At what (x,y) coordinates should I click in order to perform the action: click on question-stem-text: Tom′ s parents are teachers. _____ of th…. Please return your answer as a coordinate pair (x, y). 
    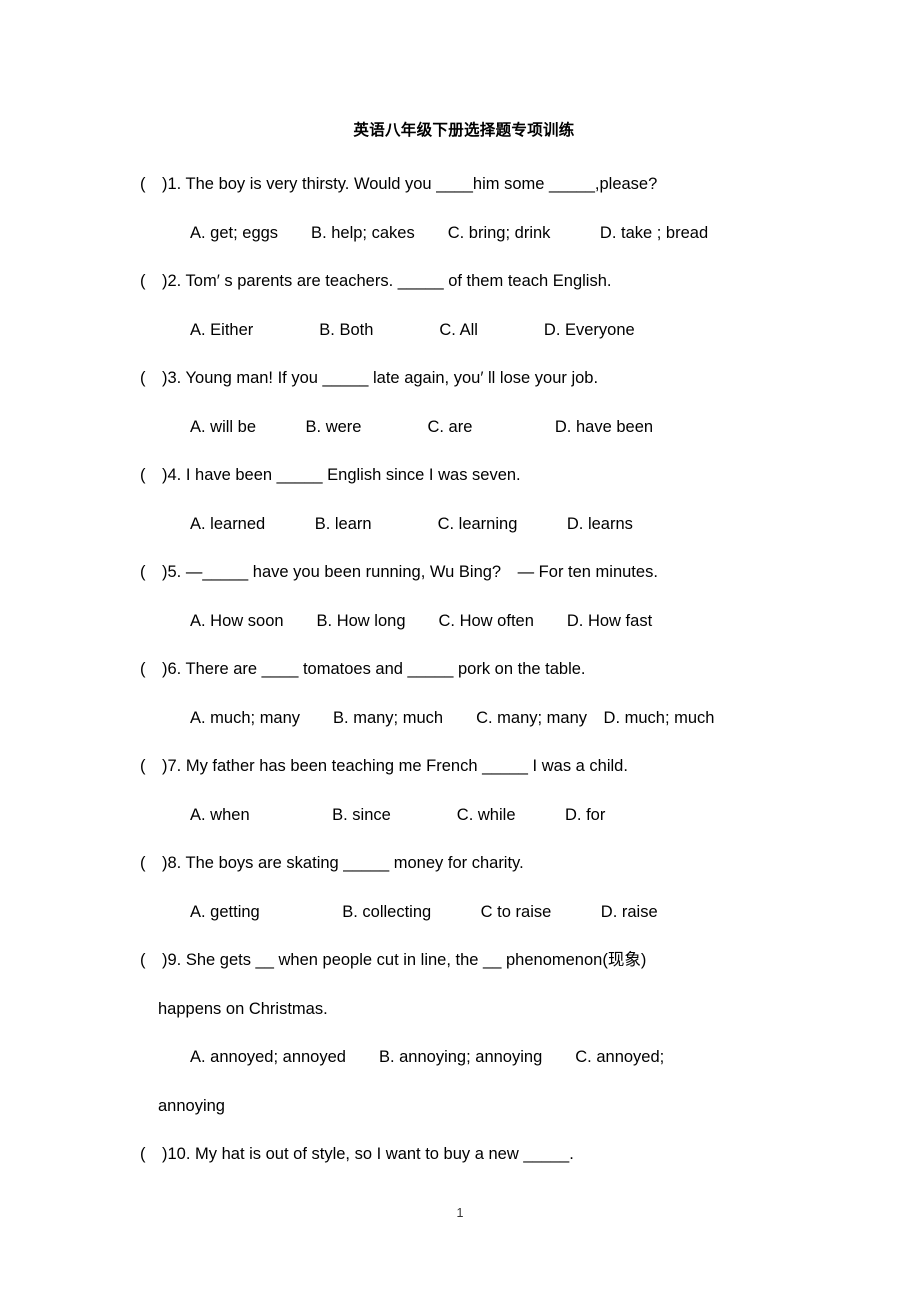
    Looking at the image, I should click on (398, 281).